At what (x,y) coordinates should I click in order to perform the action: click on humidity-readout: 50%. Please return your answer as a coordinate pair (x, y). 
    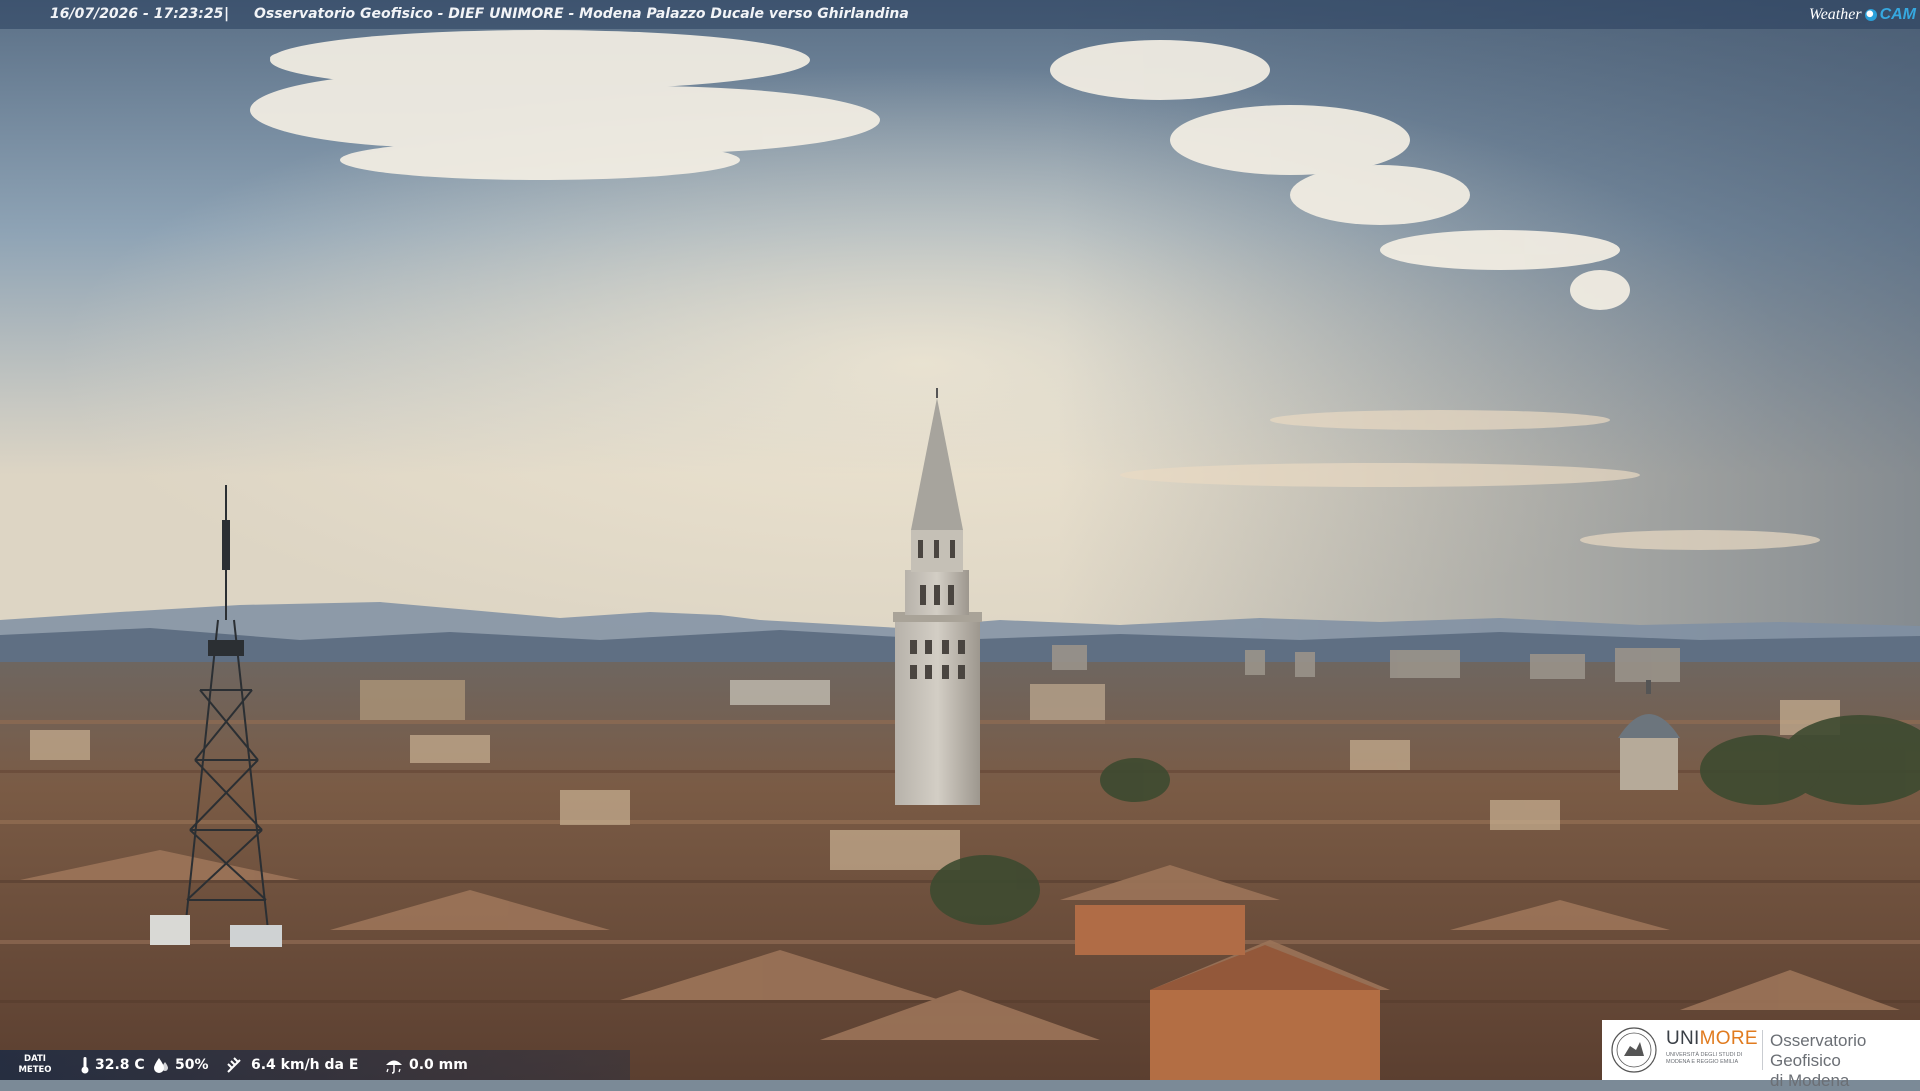
    Looking at the image, I should click on (180, 1065).